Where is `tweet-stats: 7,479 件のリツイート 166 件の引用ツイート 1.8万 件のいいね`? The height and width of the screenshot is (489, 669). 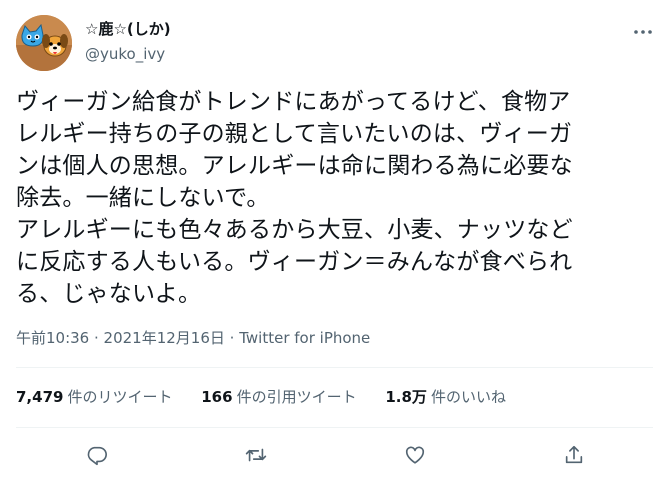
tweet-stats: 7,479 件のリツイート 166 件の引用ツイート 1.8万 件のいいね is located at coordinates (273, 397).